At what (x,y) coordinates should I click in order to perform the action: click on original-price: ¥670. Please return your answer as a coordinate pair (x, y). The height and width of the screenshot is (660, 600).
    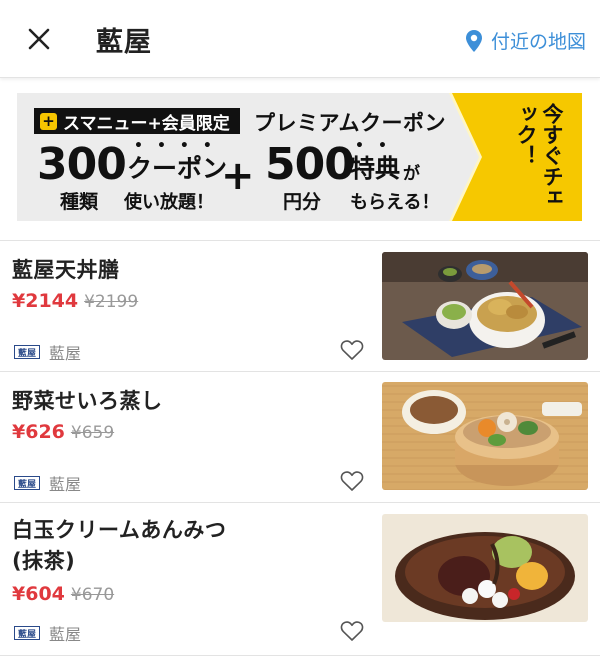
    Looking at the image, I should click on (92, 595).